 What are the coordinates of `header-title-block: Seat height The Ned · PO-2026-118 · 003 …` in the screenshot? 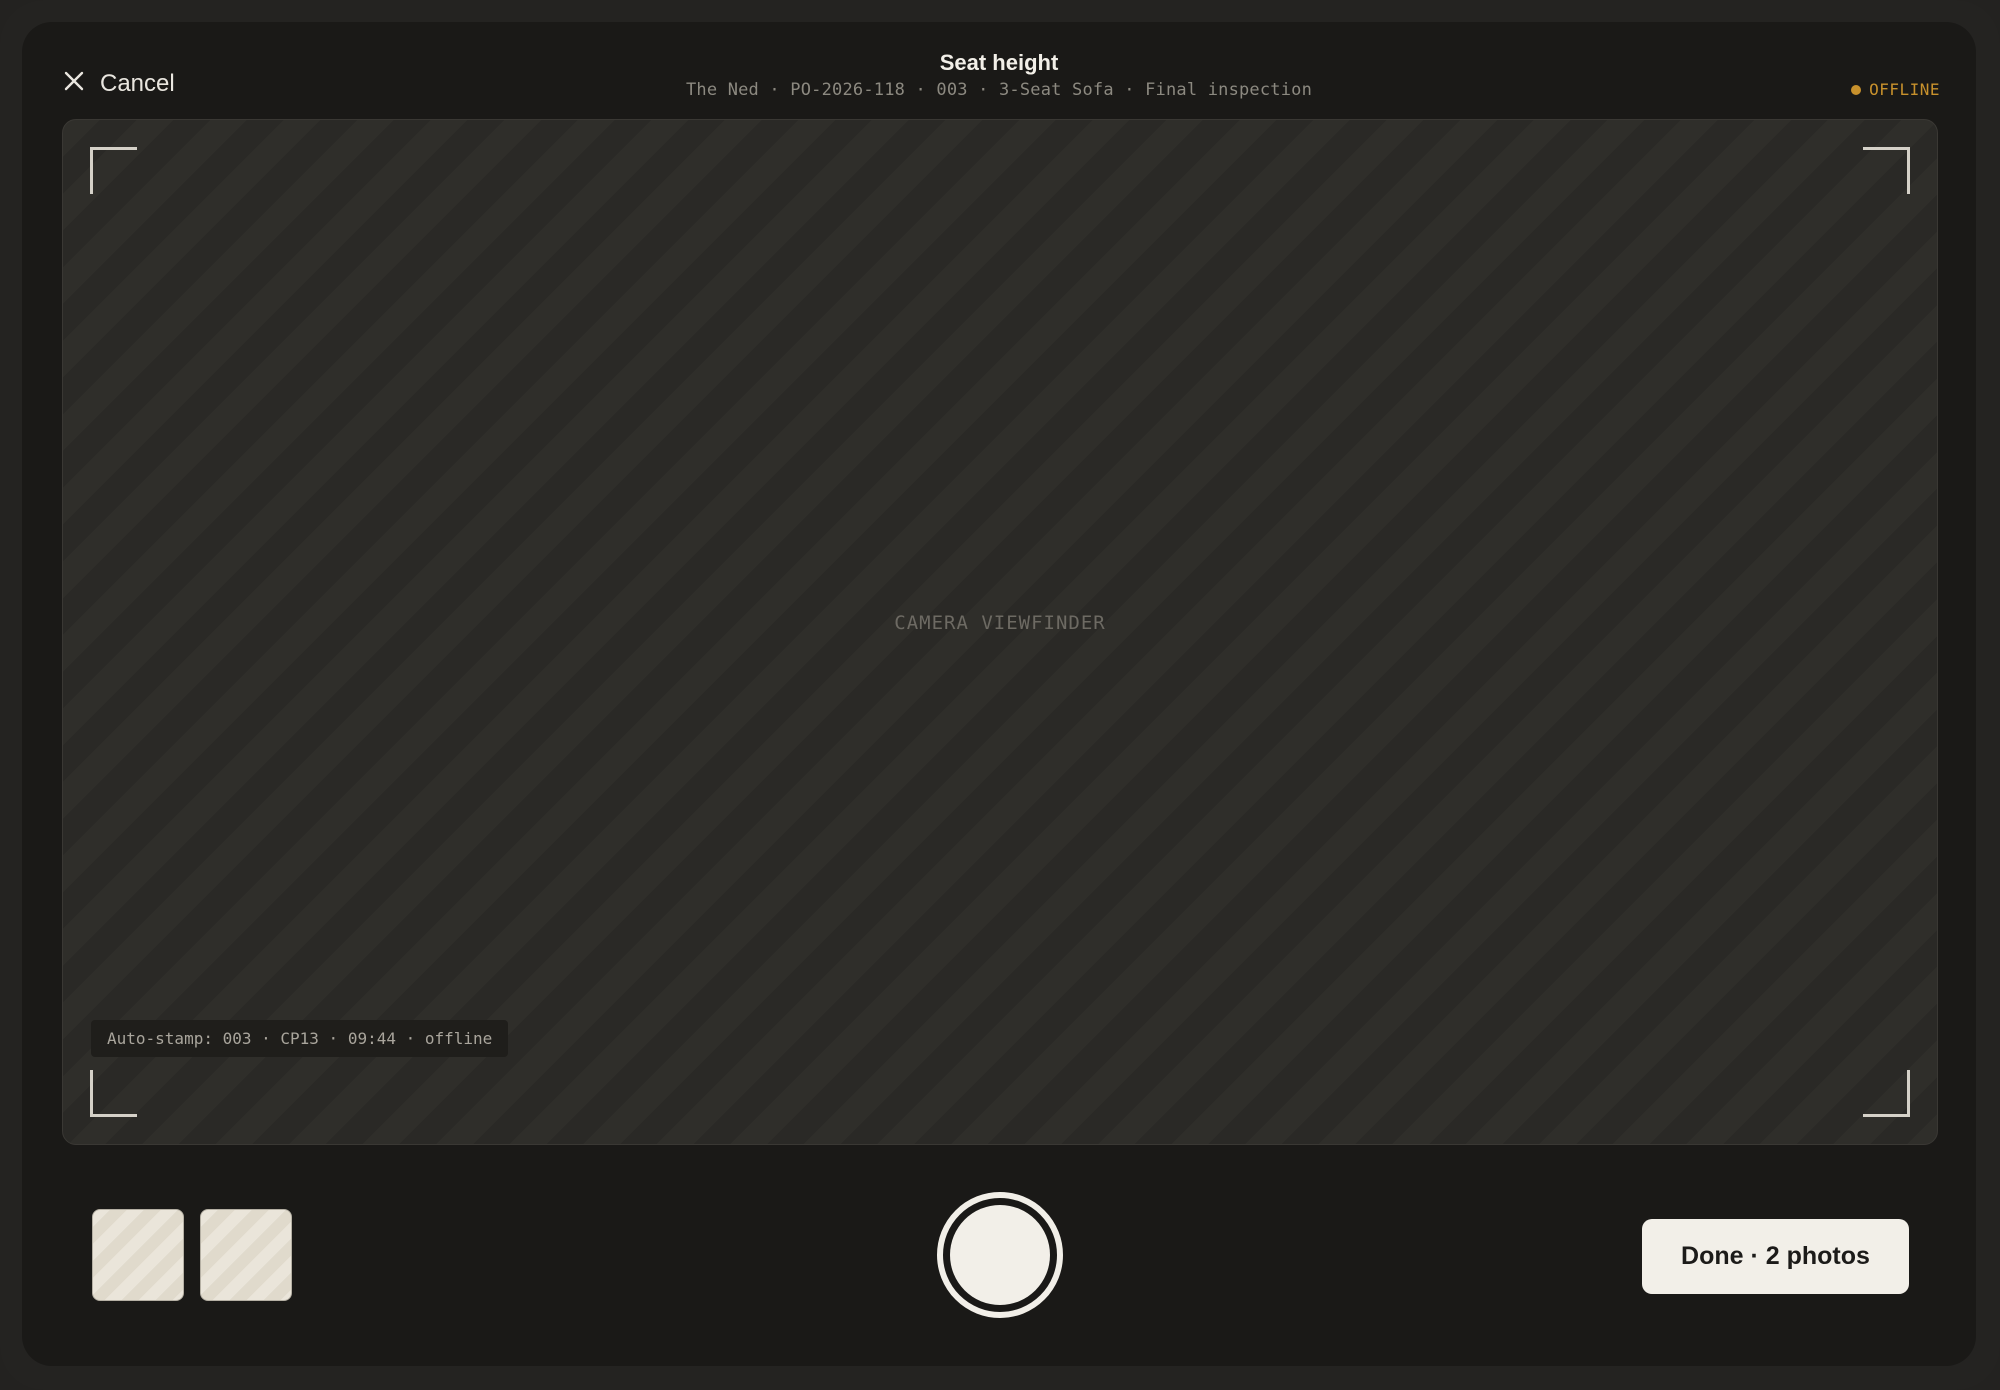 It's located at (999, 74).